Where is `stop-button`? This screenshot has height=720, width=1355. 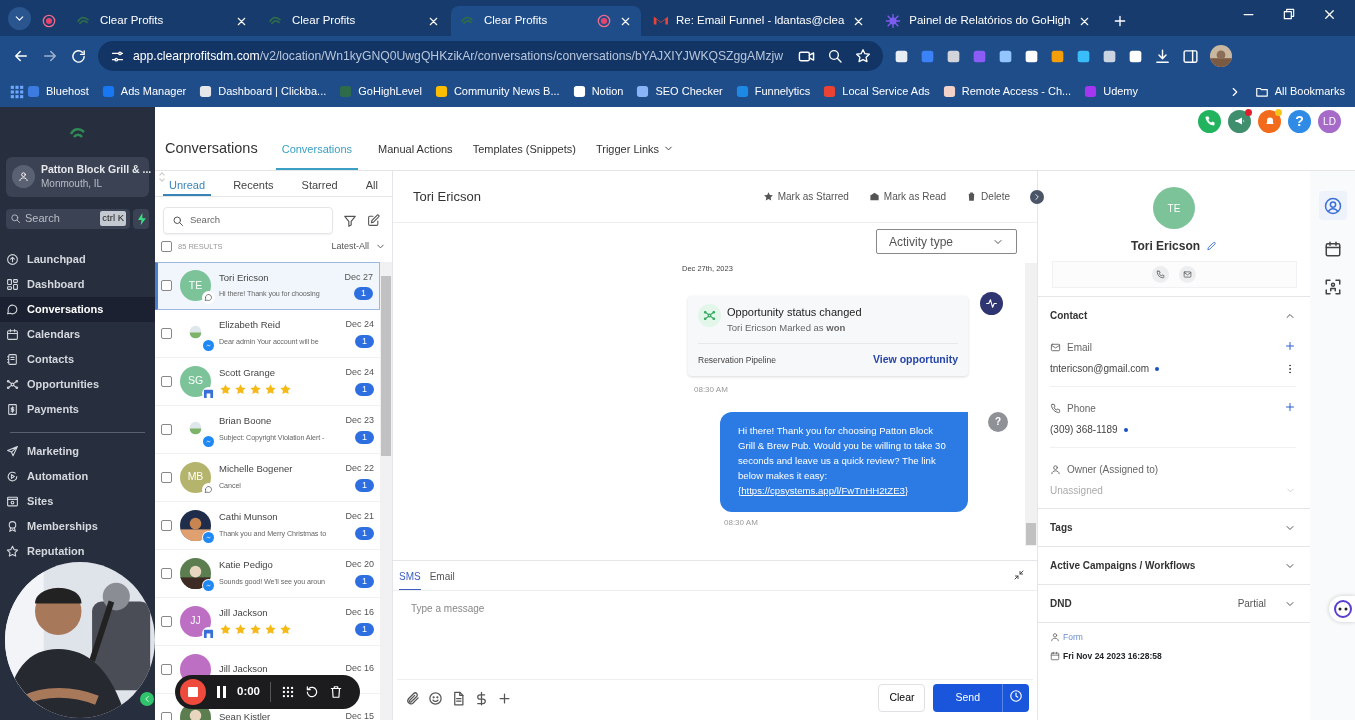 stop-button is located at coordinates (193, 692).